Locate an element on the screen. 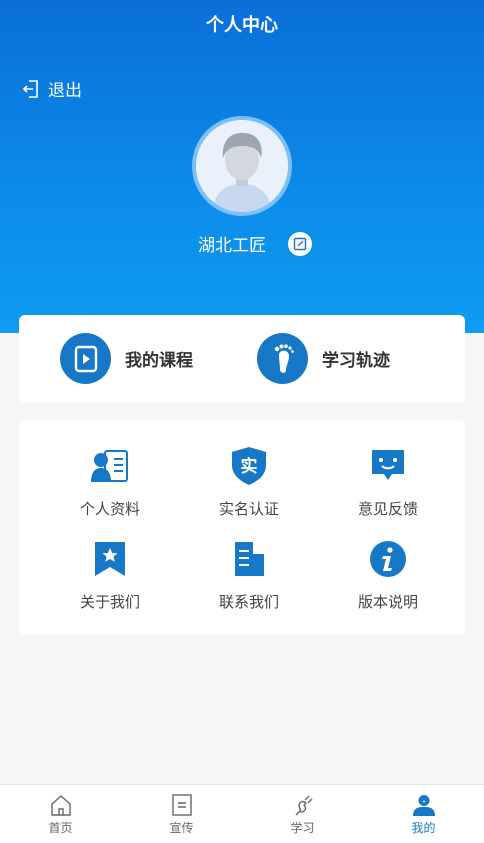  menu-item-verification: 实 实名认证 is located at coordinates (249, 482).